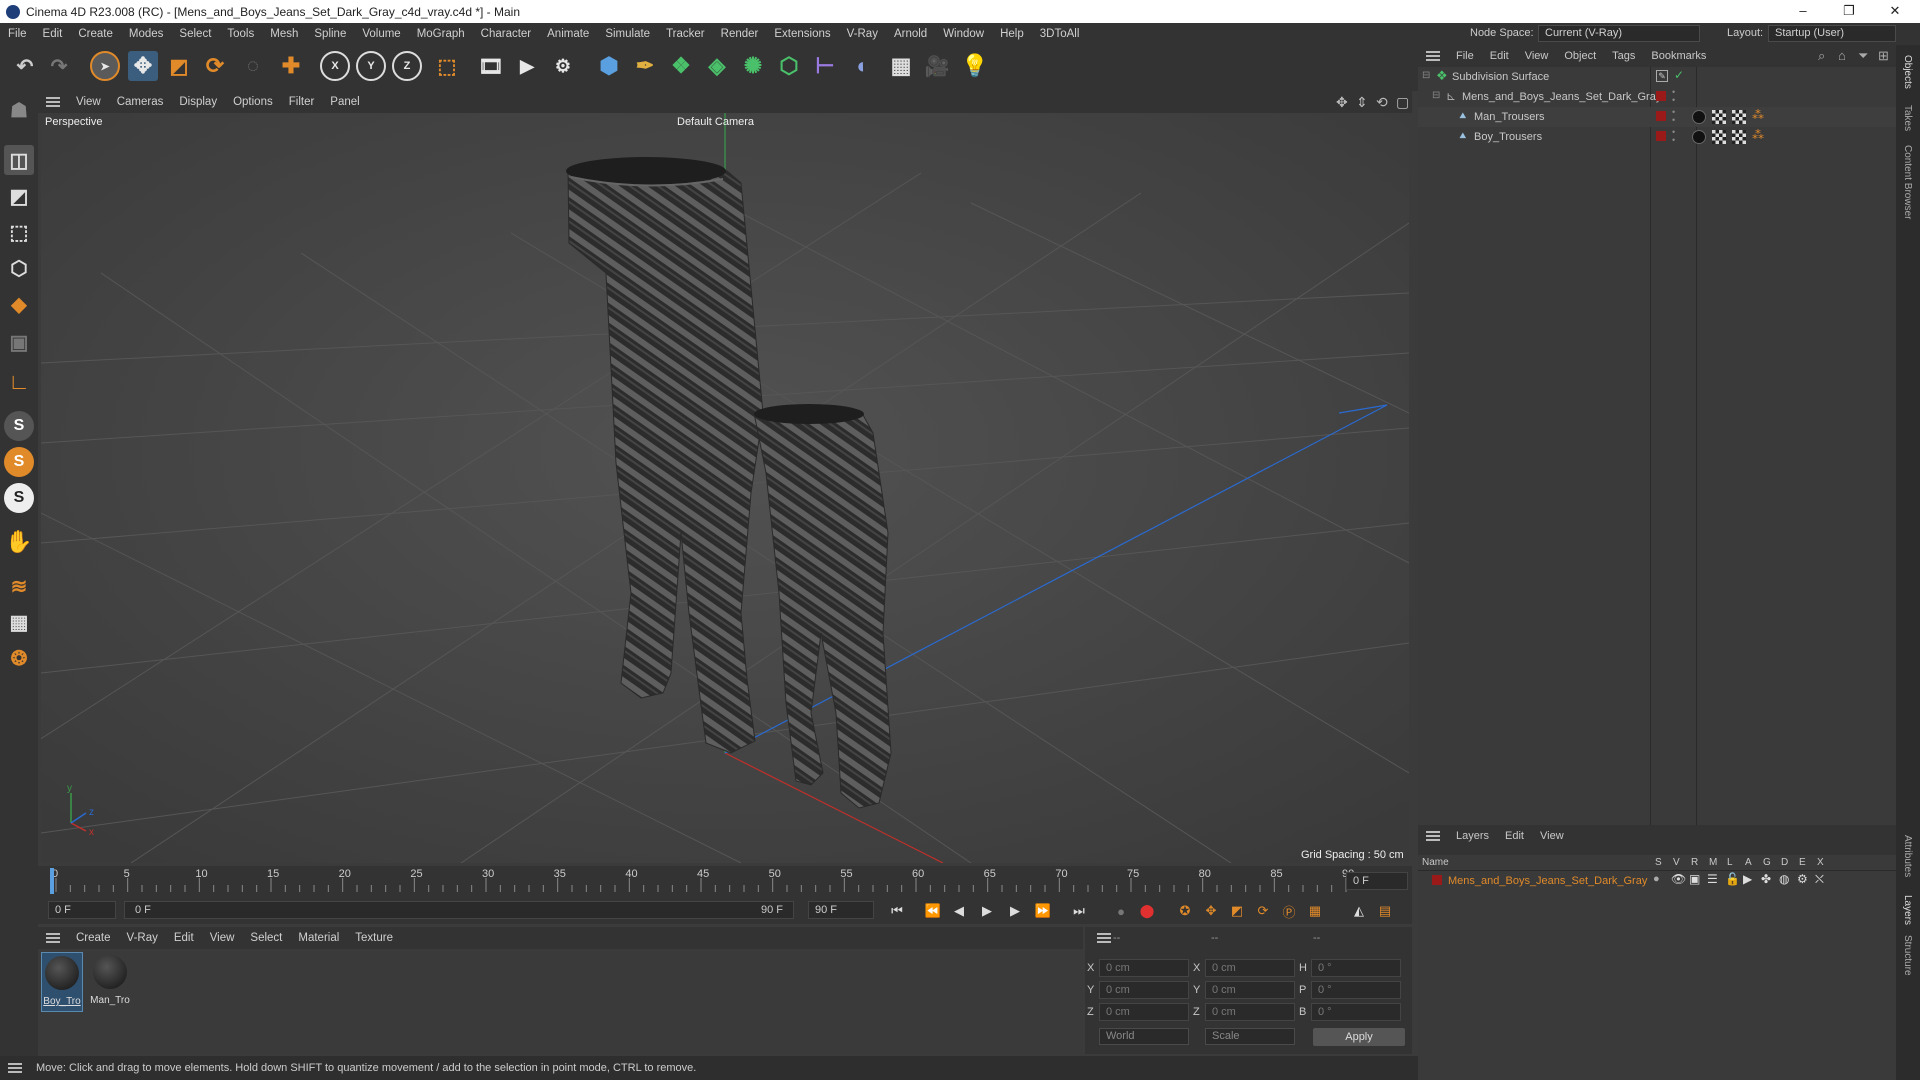 This screenshot has height=1080, width=1920. I want to click on camera-label: Default Camera, so click(715, 122).